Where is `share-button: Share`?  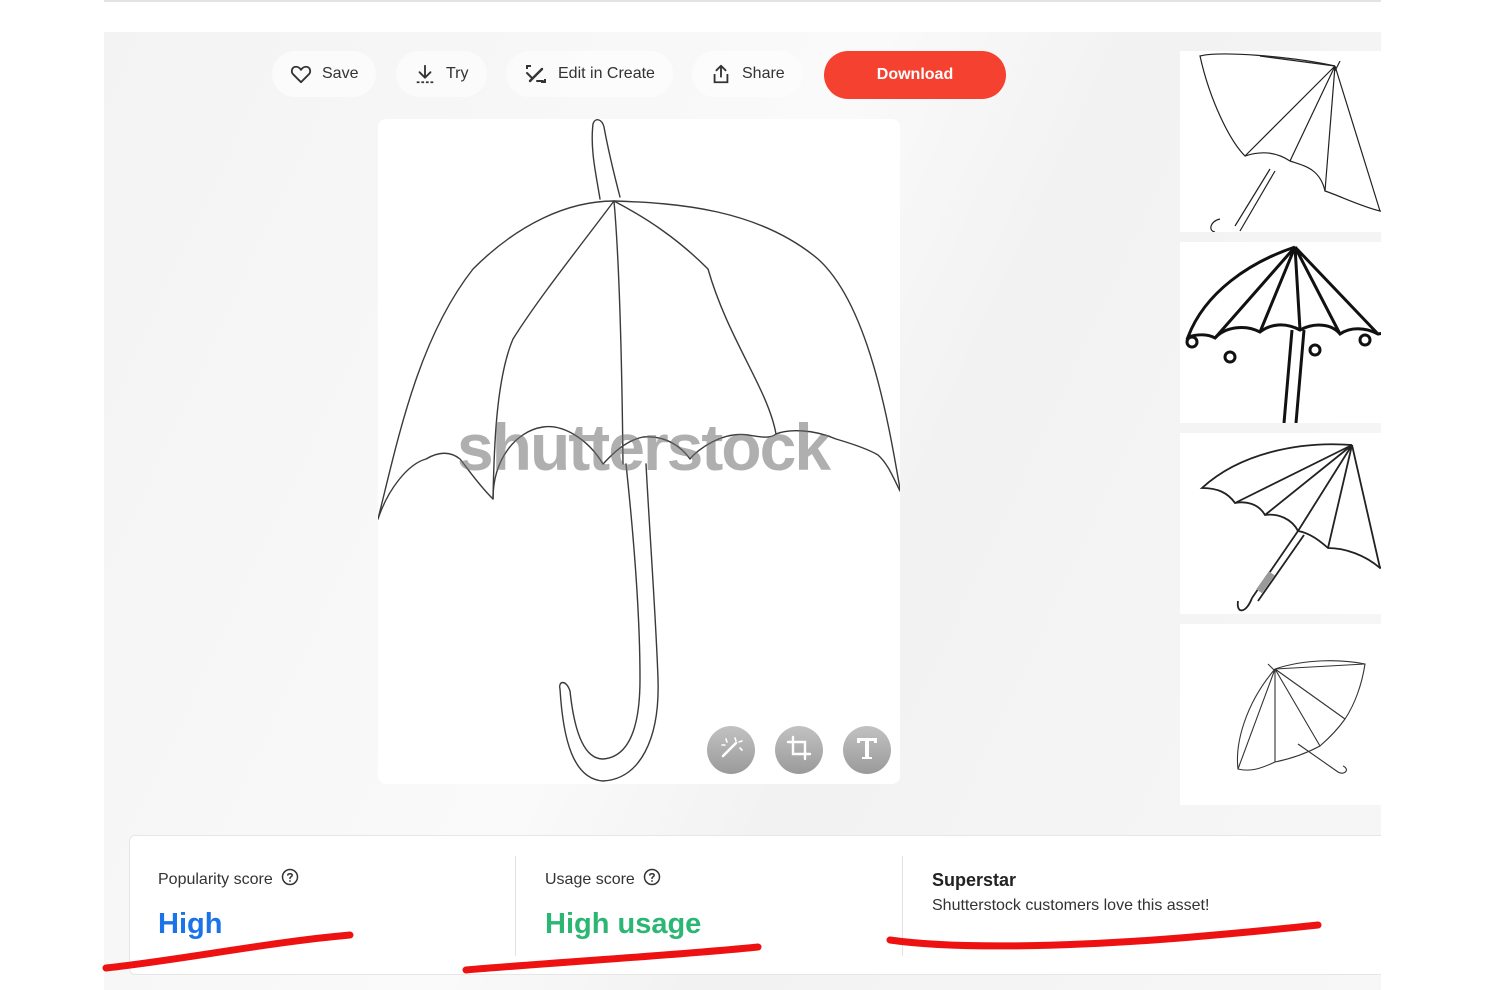
share-button: Share is located at coordinates (747, 74).